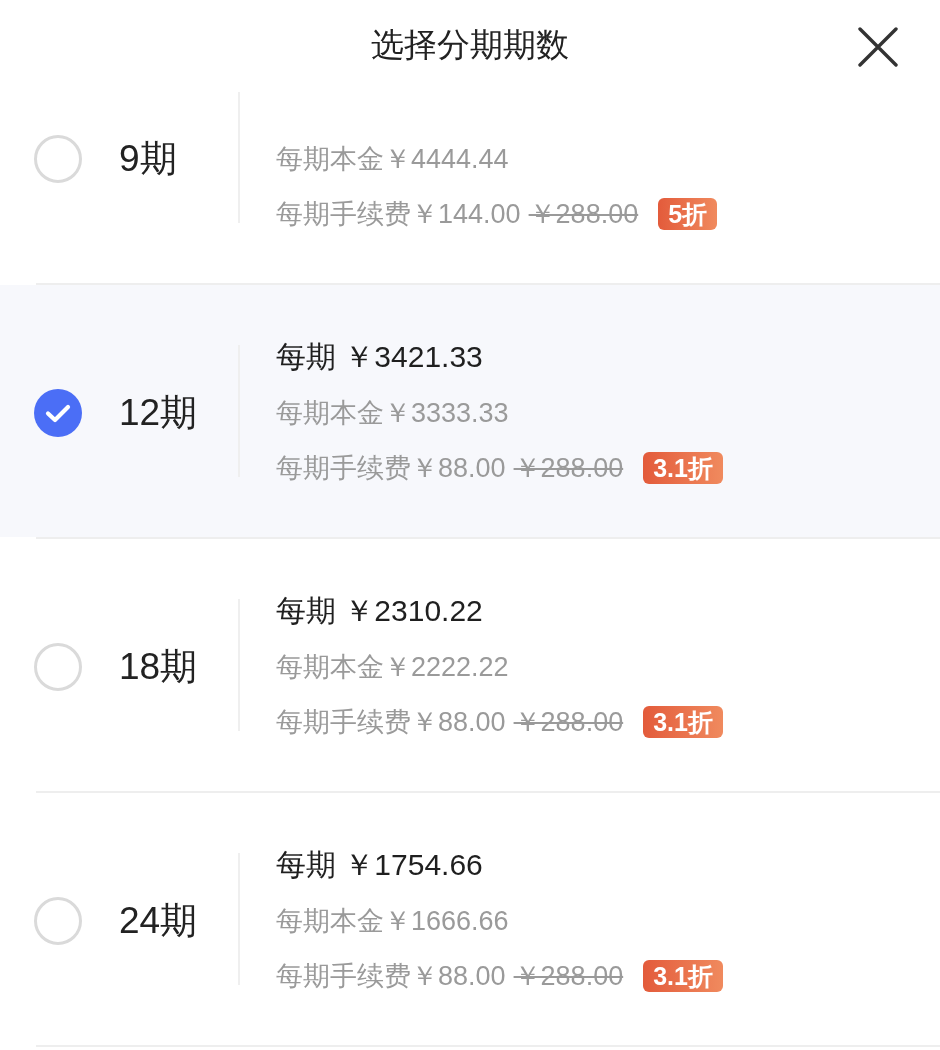 The width and height of the screenshot is (940, 1050). I want to click on term-label: 18期, so click(159, 666).